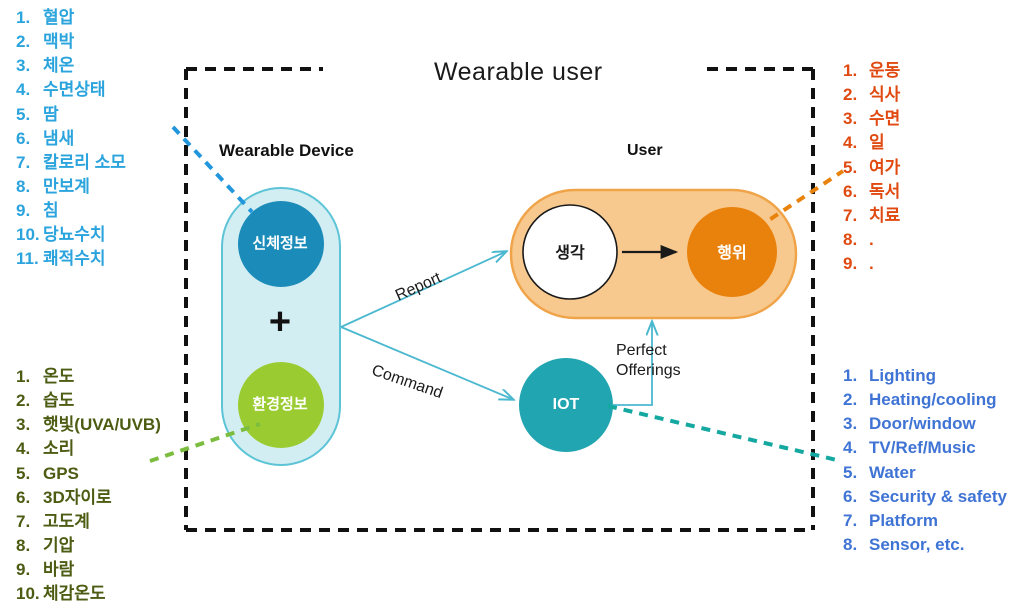 The height and width of the screenshot is (606, 1024). I want to click on list-item: 9. 바람, so click(88, 570).